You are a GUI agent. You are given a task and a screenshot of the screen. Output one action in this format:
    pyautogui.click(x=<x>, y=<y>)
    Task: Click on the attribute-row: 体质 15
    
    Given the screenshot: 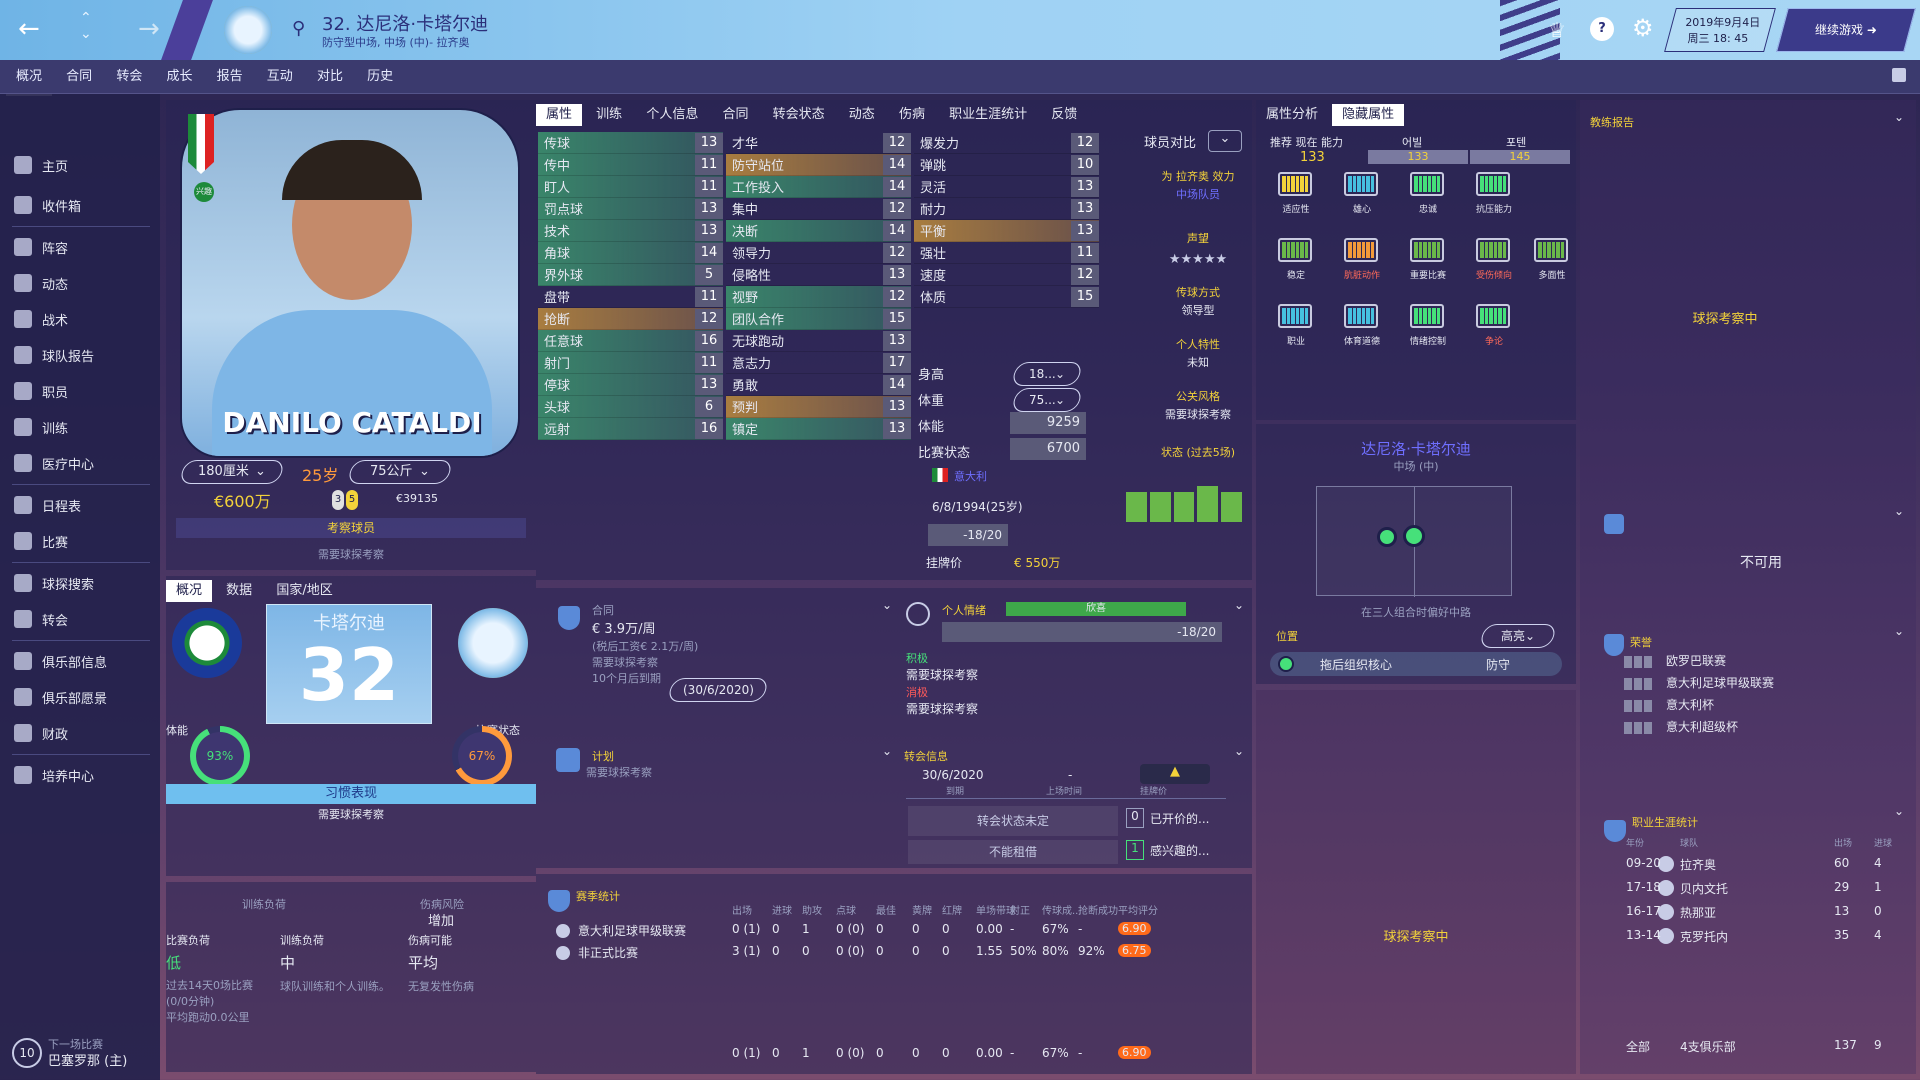 What is the action you would take?
    pyautogui.click(x=1006, y=297)
    